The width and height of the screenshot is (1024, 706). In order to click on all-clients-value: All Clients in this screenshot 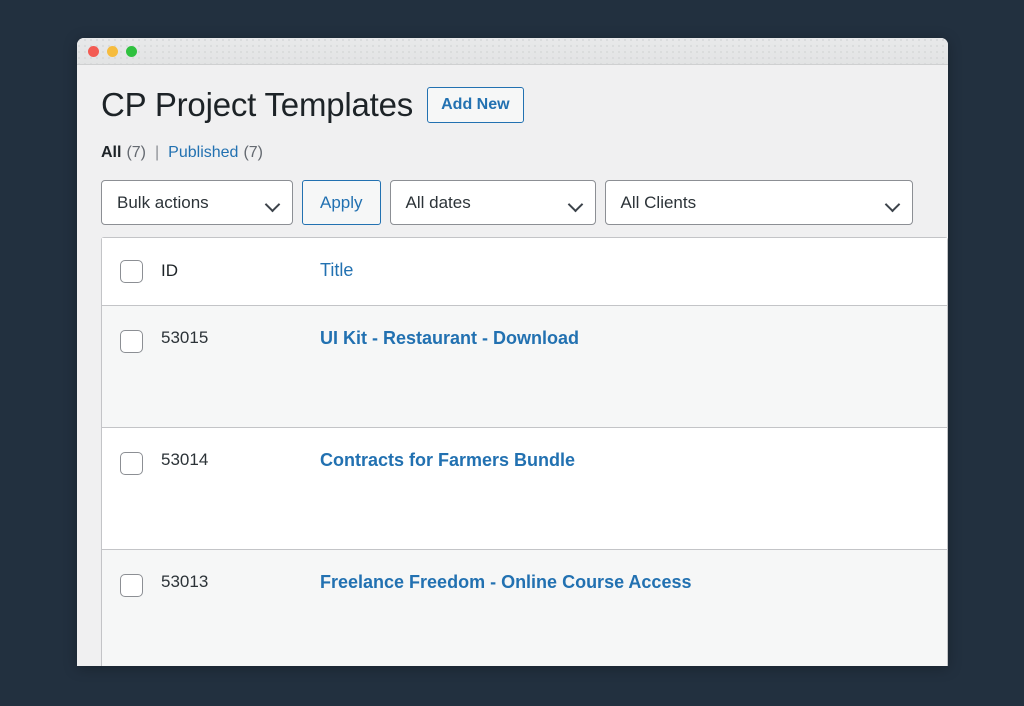, I will do `click(658, 202)`.